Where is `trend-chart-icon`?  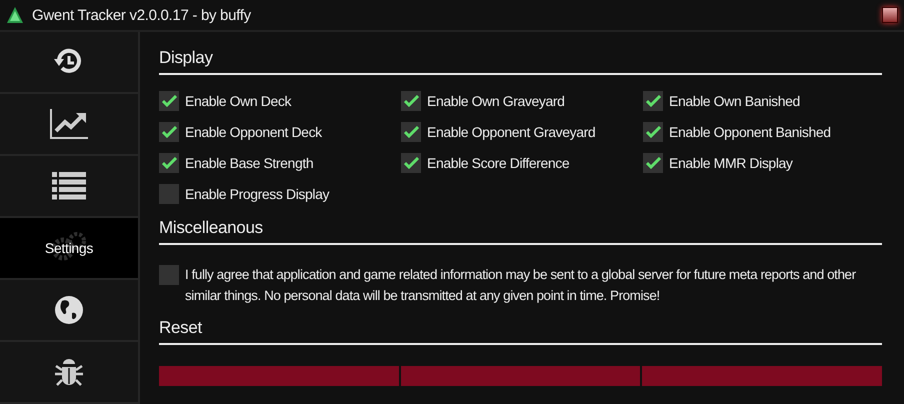 trend-chart-icon is located at coordinates (69, 124).